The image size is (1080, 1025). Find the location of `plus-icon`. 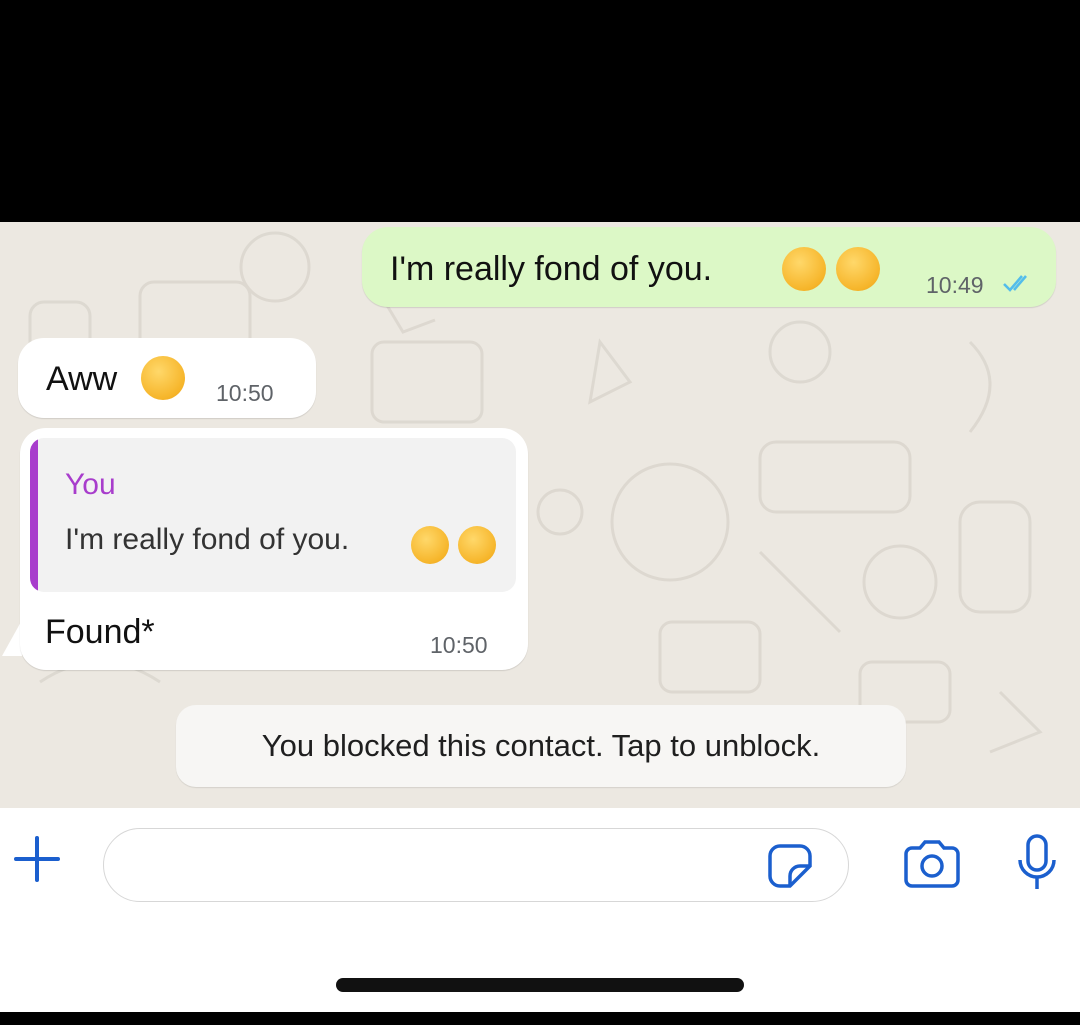

plus-icon is located at coordinates (37, 859).